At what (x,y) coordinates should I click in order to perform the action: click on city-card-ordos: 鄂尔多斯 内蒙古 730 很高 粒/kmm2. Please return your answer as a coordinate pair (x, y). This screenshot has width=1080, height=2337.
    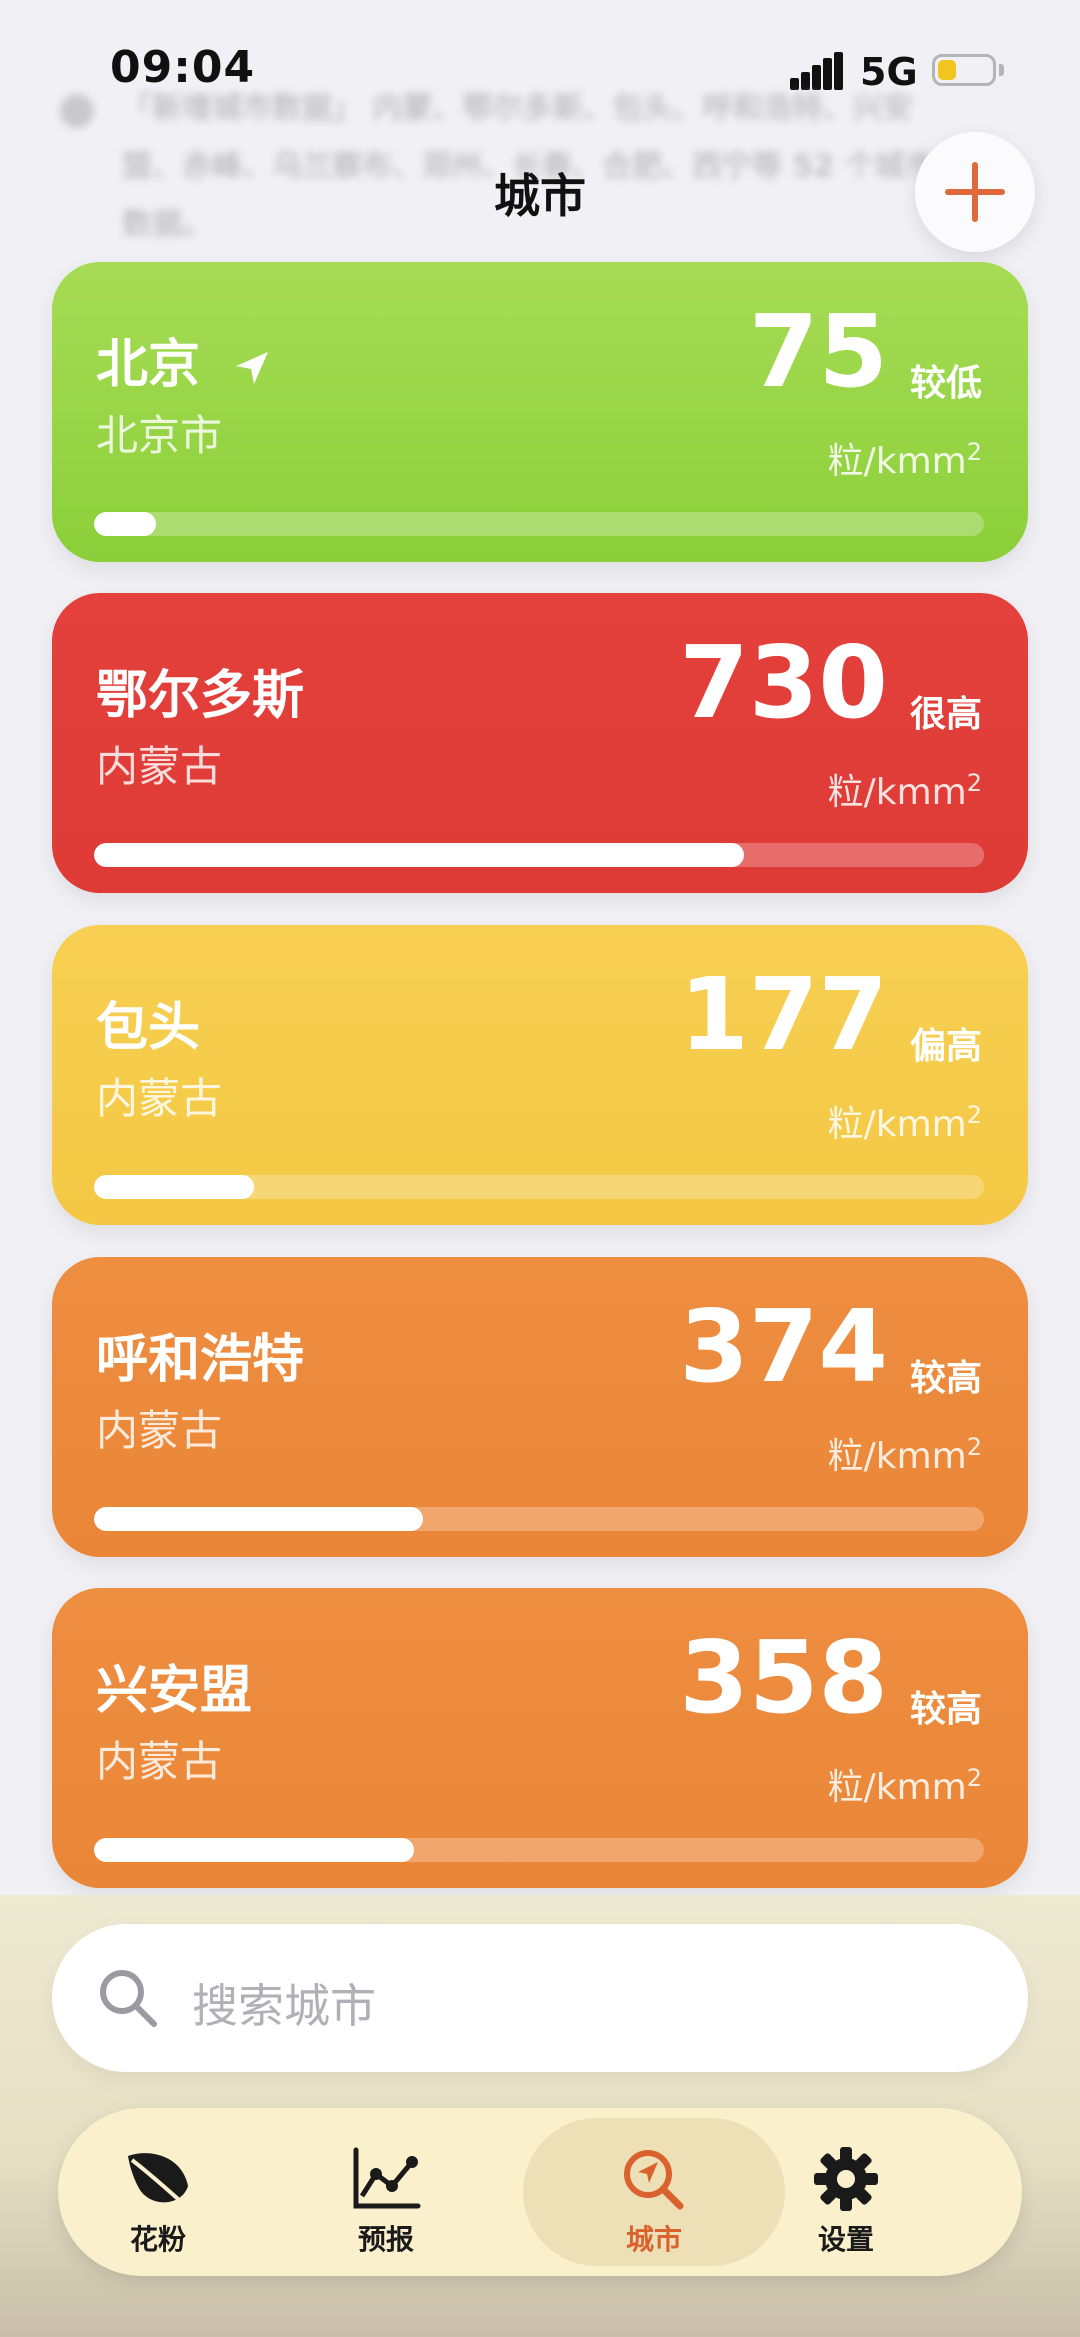
    Looking at the image, I should click on (540, 743).